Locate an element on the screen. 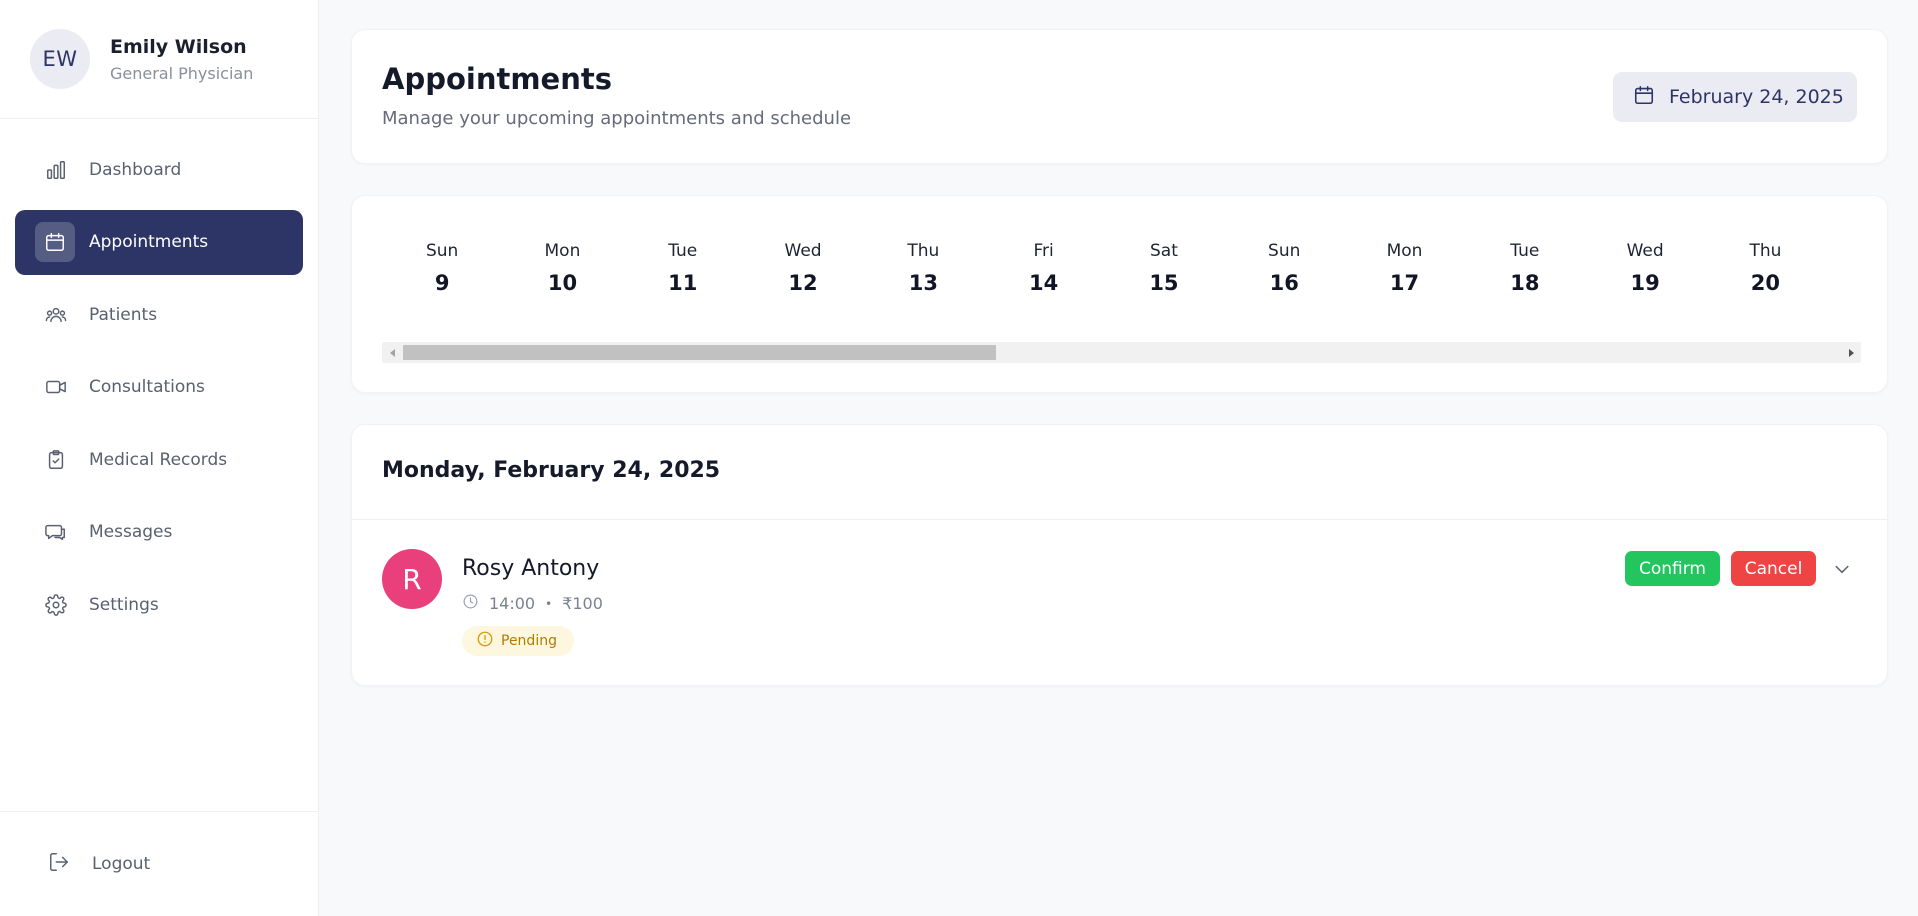  sidebar-item-label: Medical Records is located at coordinates (158, 459).